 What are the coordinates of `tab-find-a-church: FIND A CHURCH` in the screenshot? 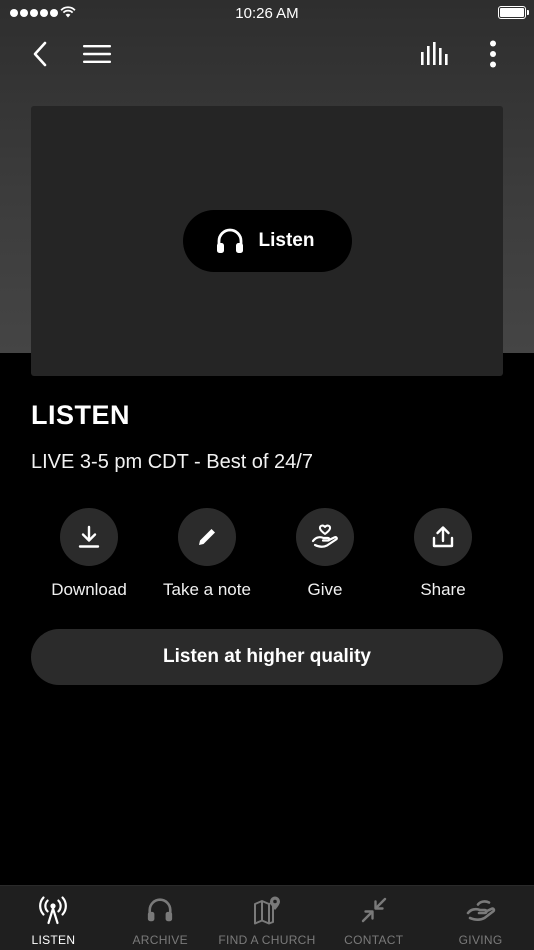 It's located at (267, 918).